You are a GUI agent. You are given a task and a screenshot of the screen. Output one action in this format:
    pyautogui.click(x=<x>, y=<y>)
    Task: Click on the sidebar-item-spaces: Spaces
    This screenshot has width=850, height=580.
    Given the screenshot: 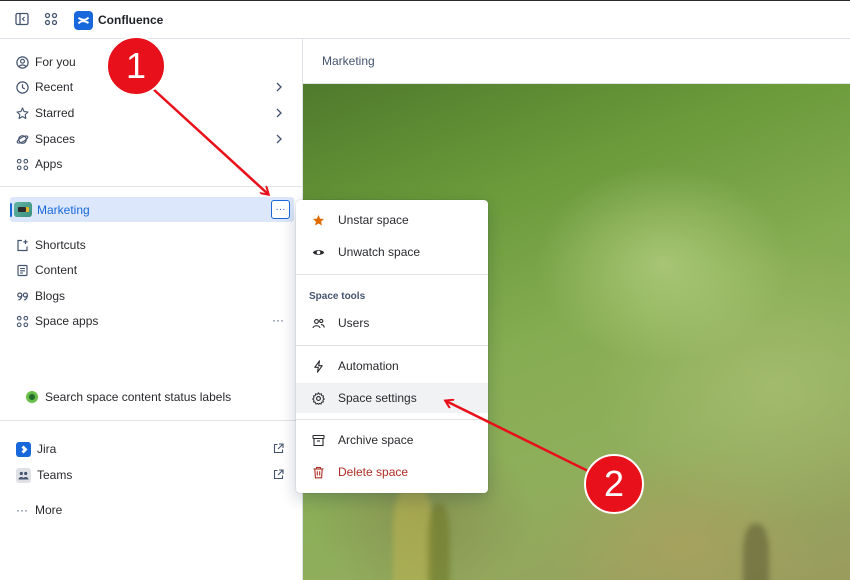 What is the action you would take?
    pyautogui.click(x=151, y=139)
    